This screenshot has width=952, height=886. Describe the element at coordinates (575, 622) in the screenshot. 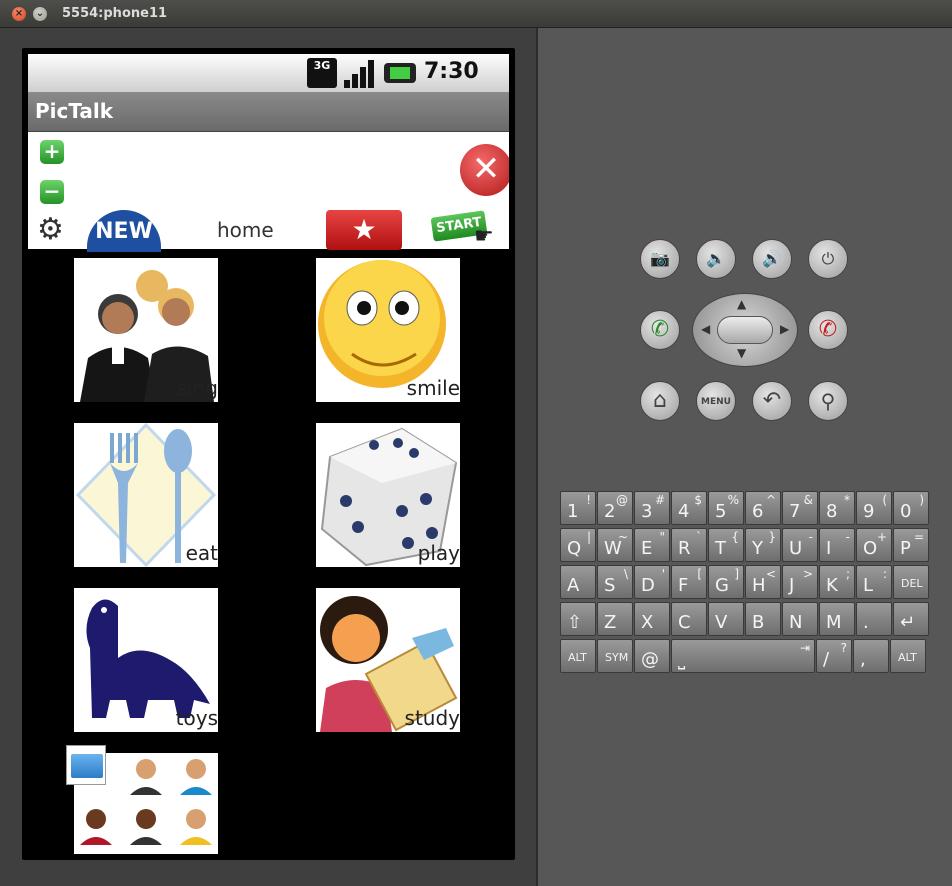

I see `key-main-label: ⇧` at that location.